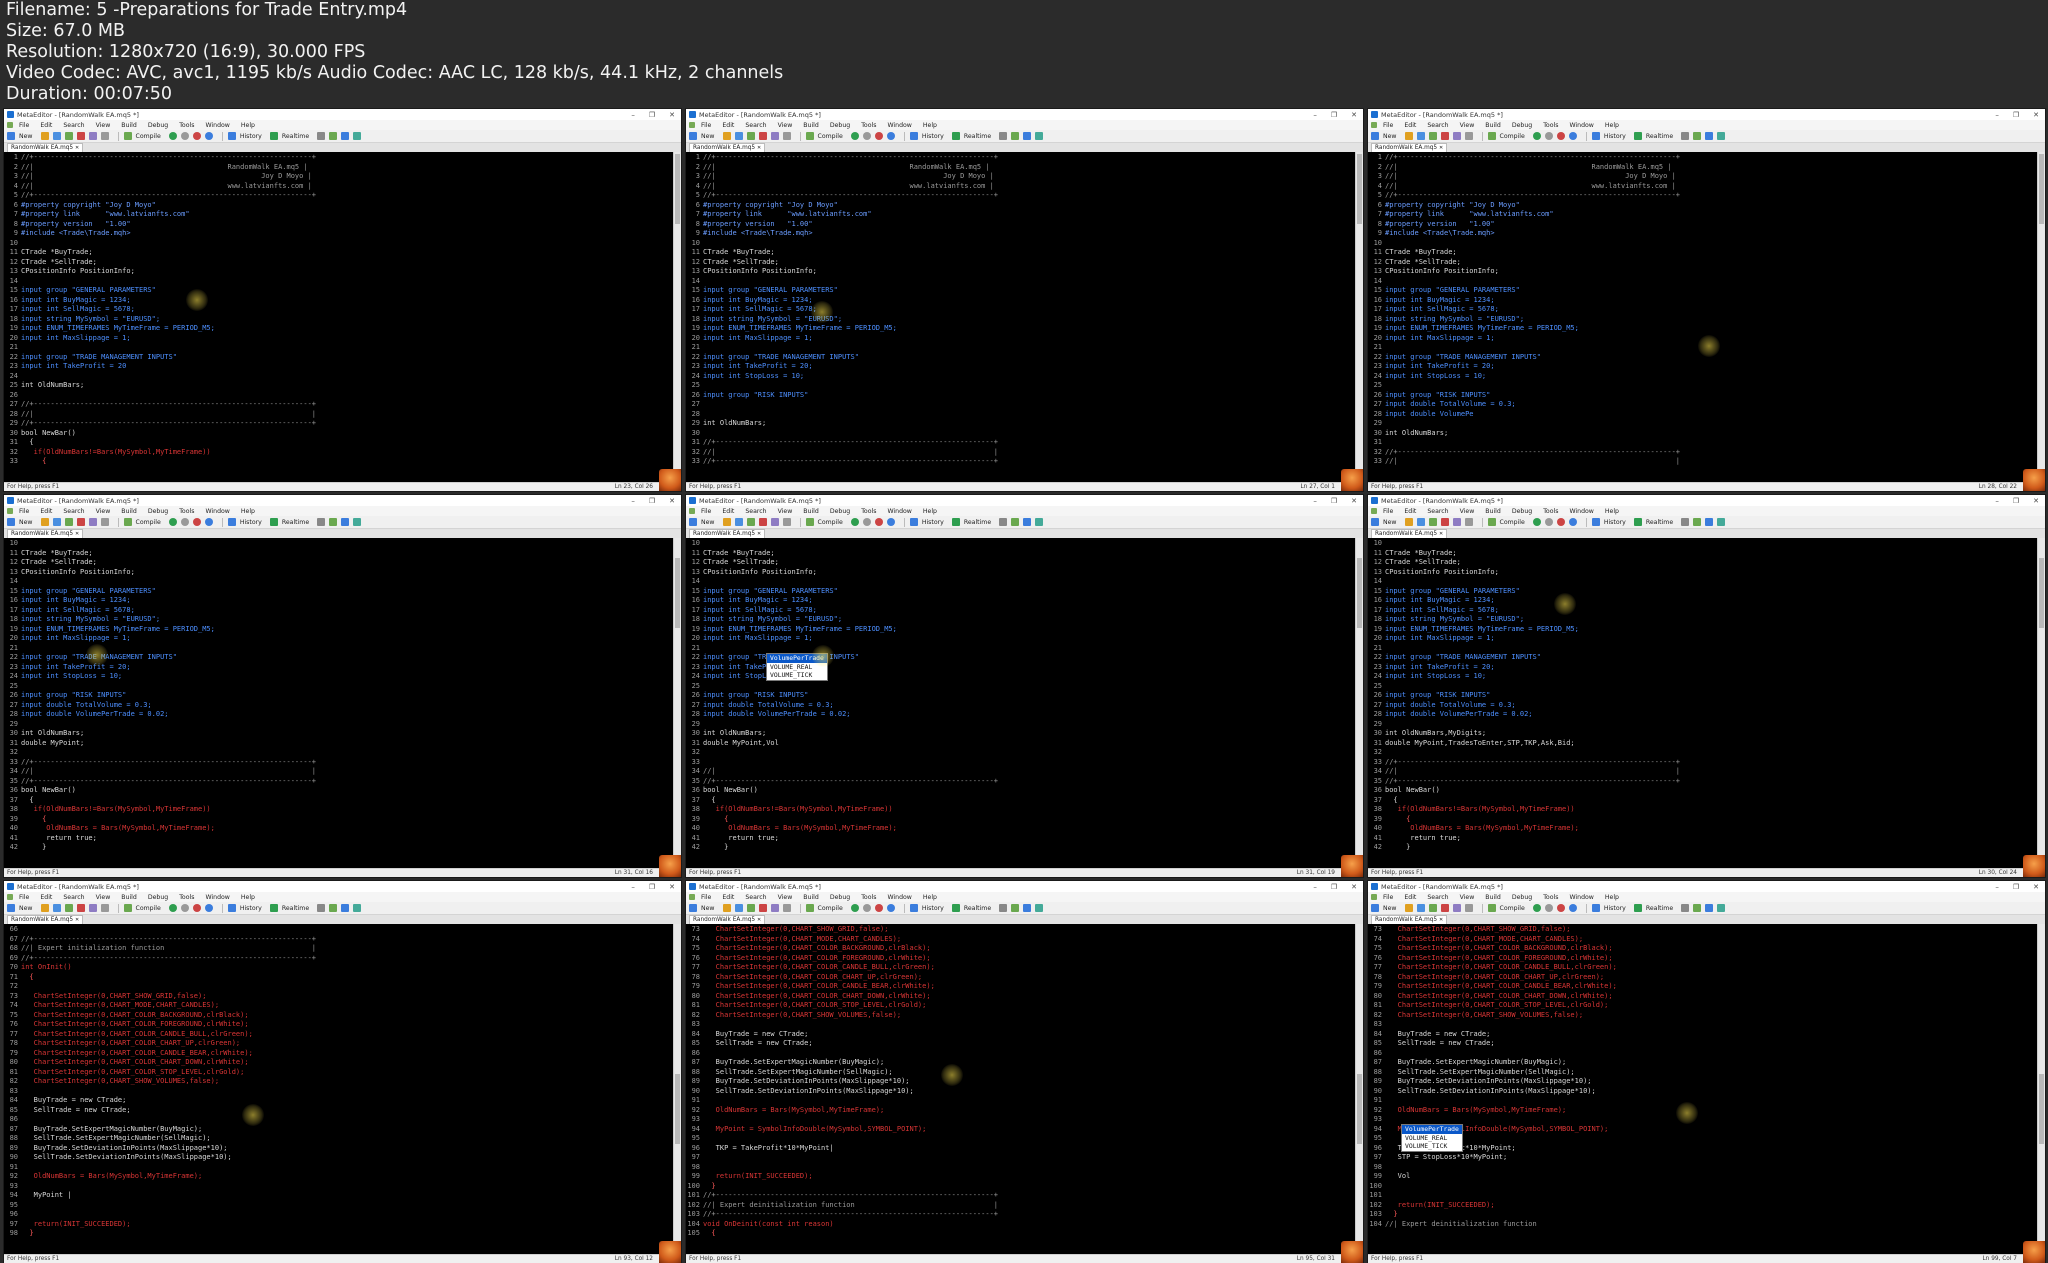 The width and height of the screenshot is (2048, 1263). Describe the element at coordinates (92, 136) in the screenshot. I see `find-icon` at that location.